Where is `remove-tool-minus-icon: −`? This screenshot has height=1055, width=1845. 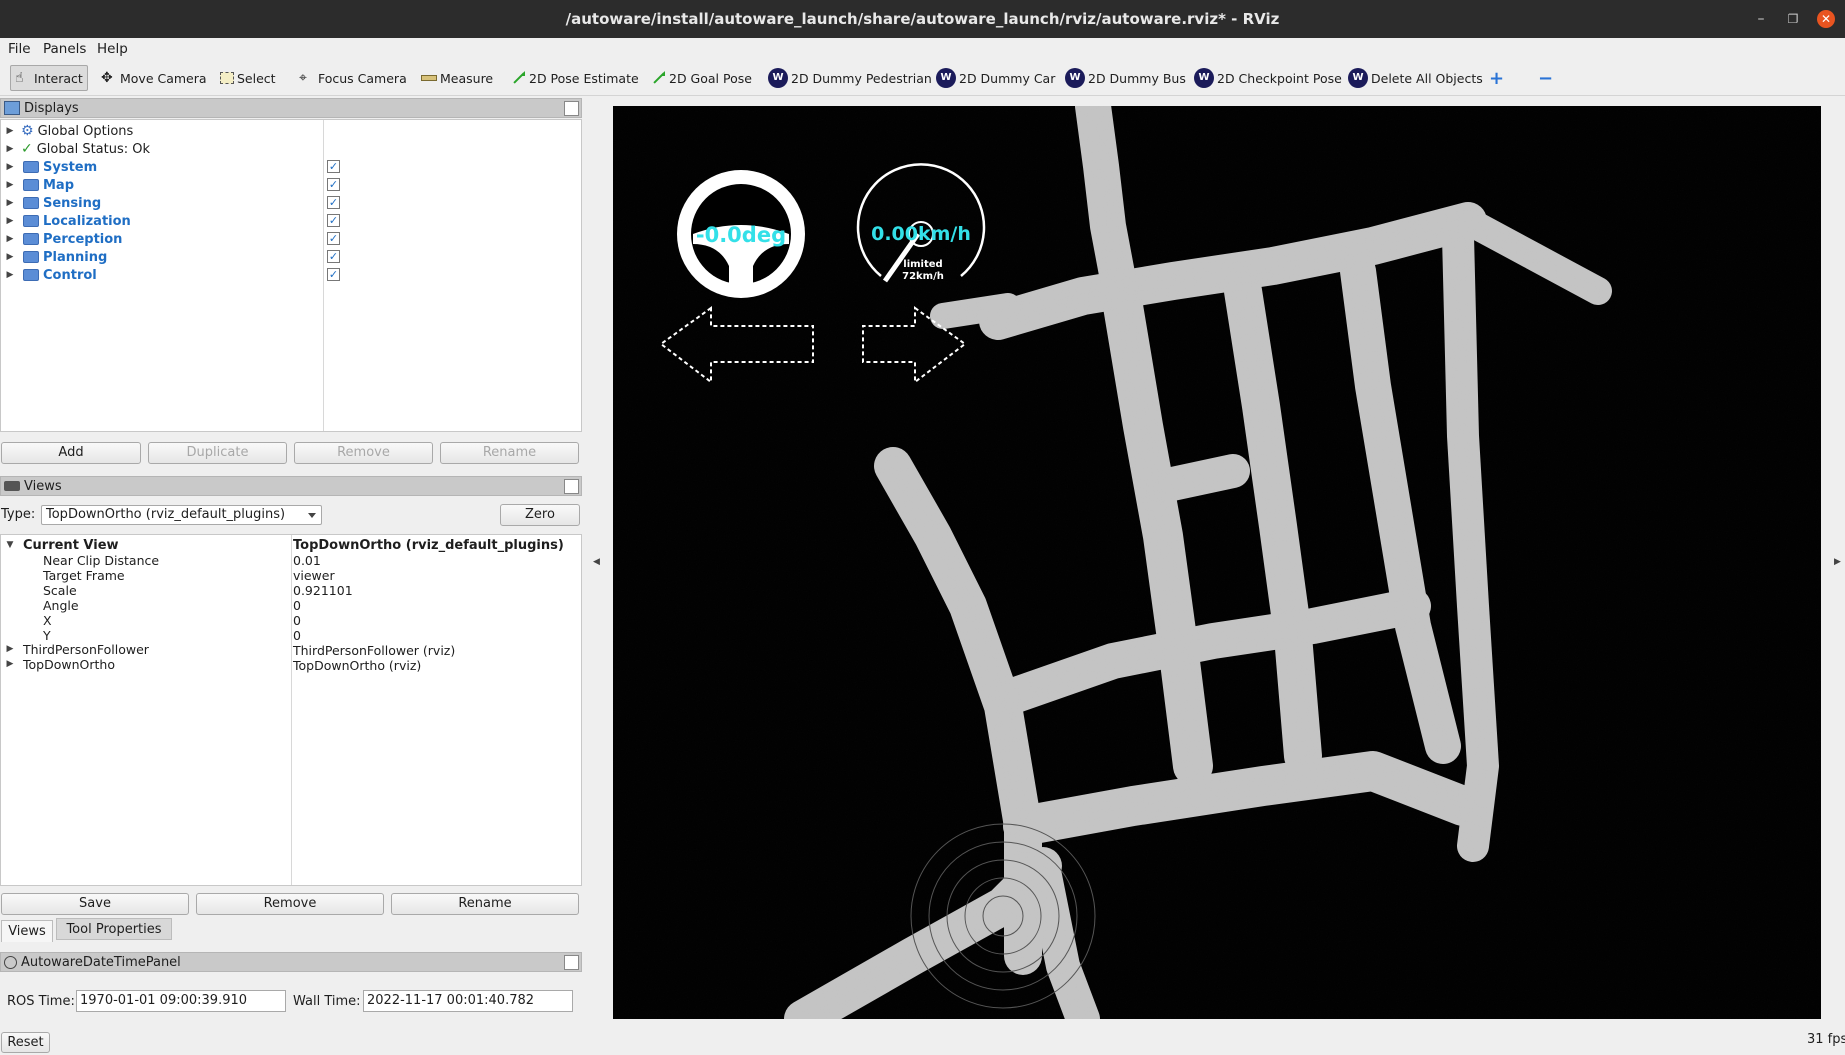 remove-tool-minus-icon: − is located at coordinates (1545, 78).